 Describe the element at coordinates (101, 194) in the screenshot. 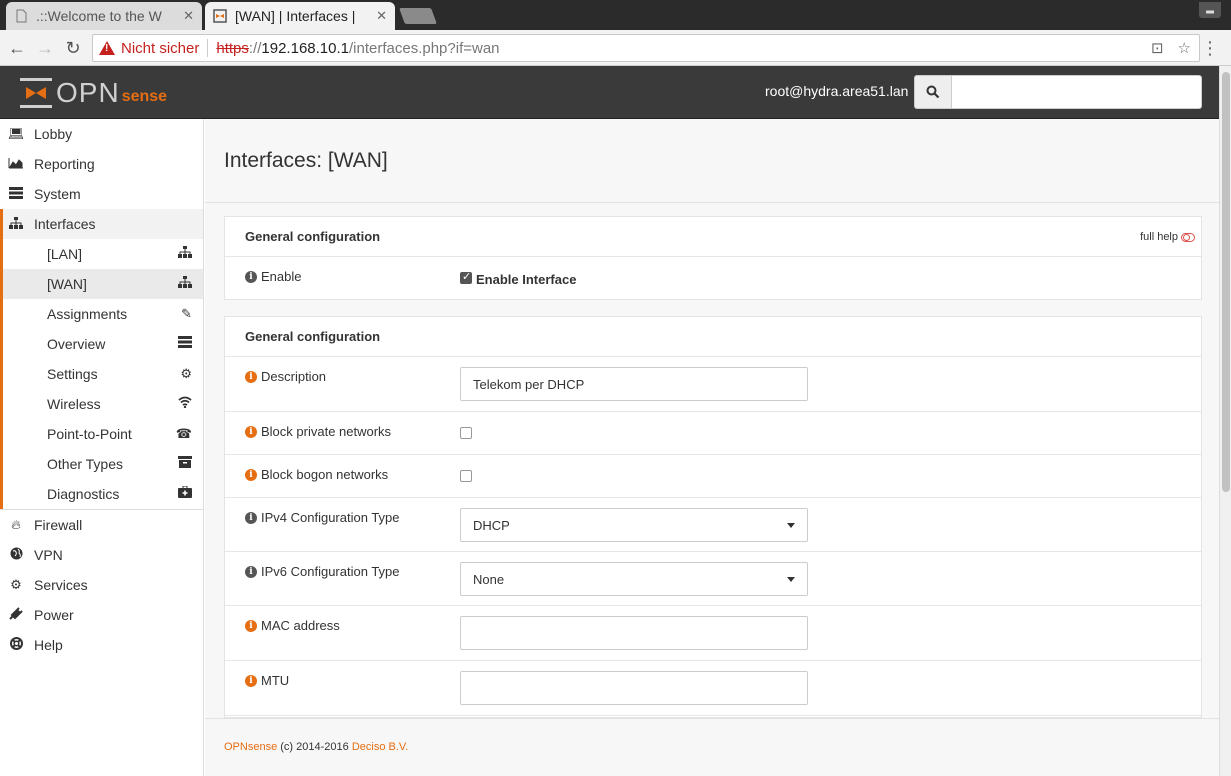

I see `sidebar-item-system: System` at that location.